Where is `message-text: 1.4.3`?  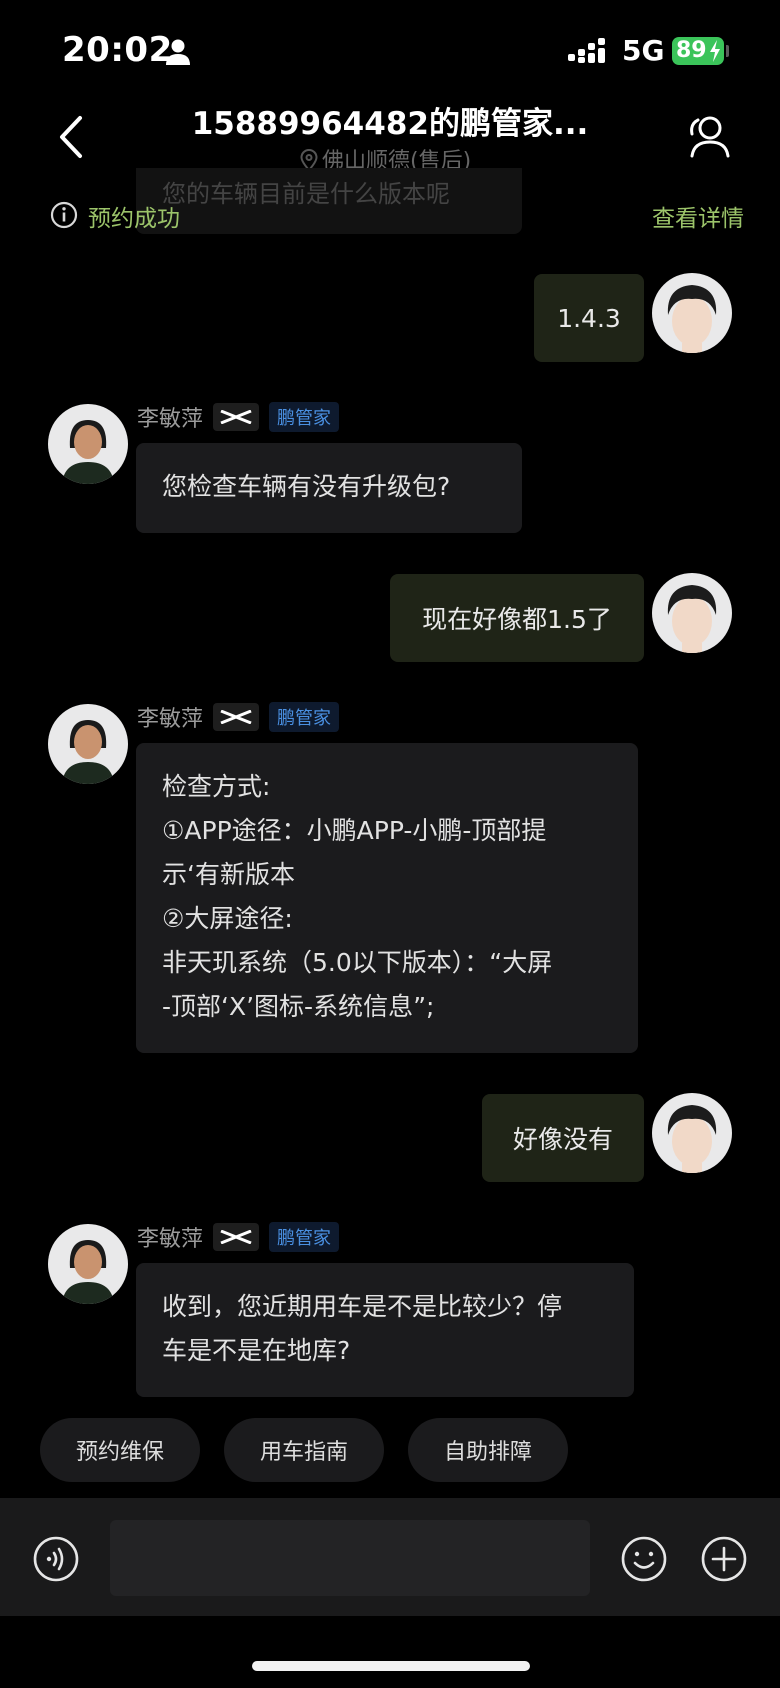 message-text: 1.4.3 is located at coordinates (589, 318).